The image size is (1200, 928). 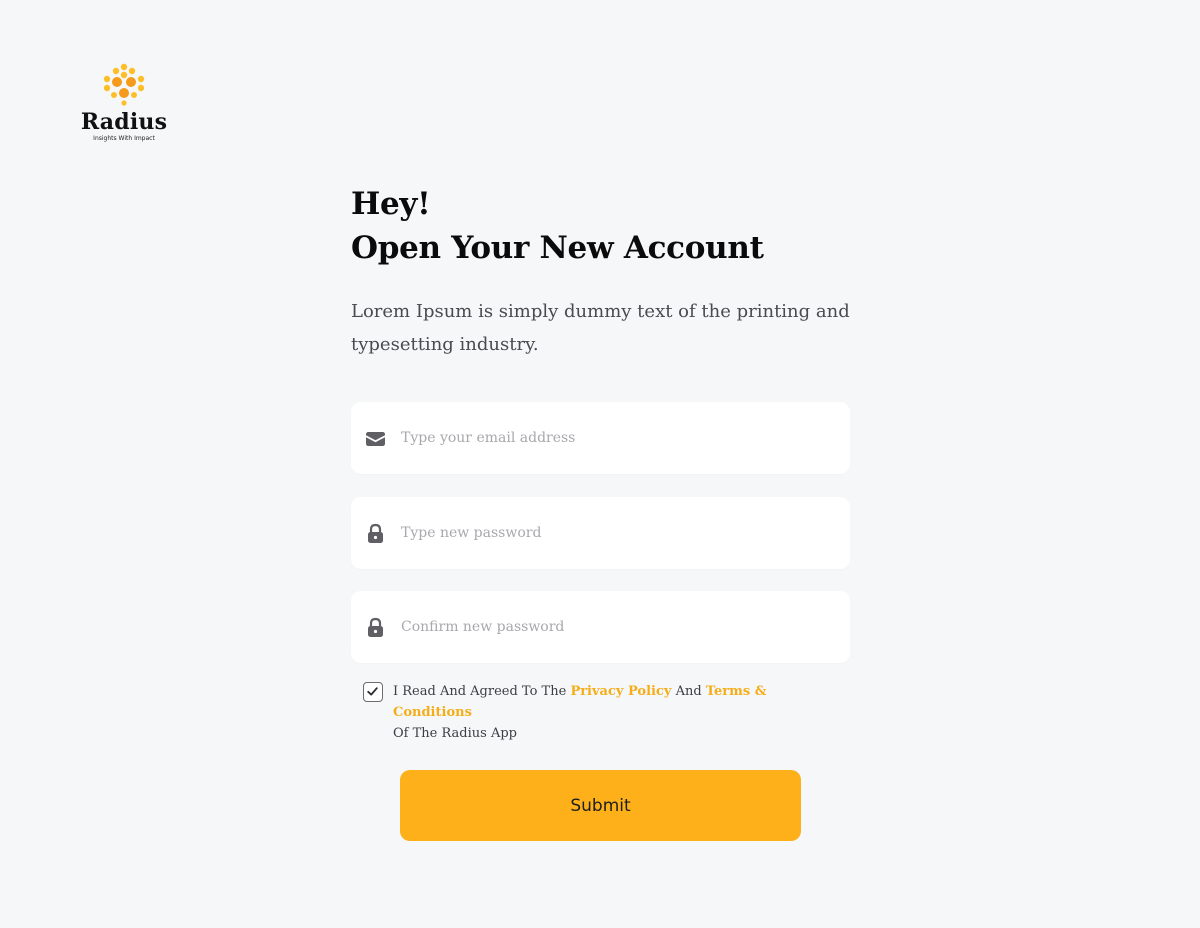 What do you see at coordinates (616, 627) in the screenshot?
I see `confirm-password-input` at bounding box center [616, 627].